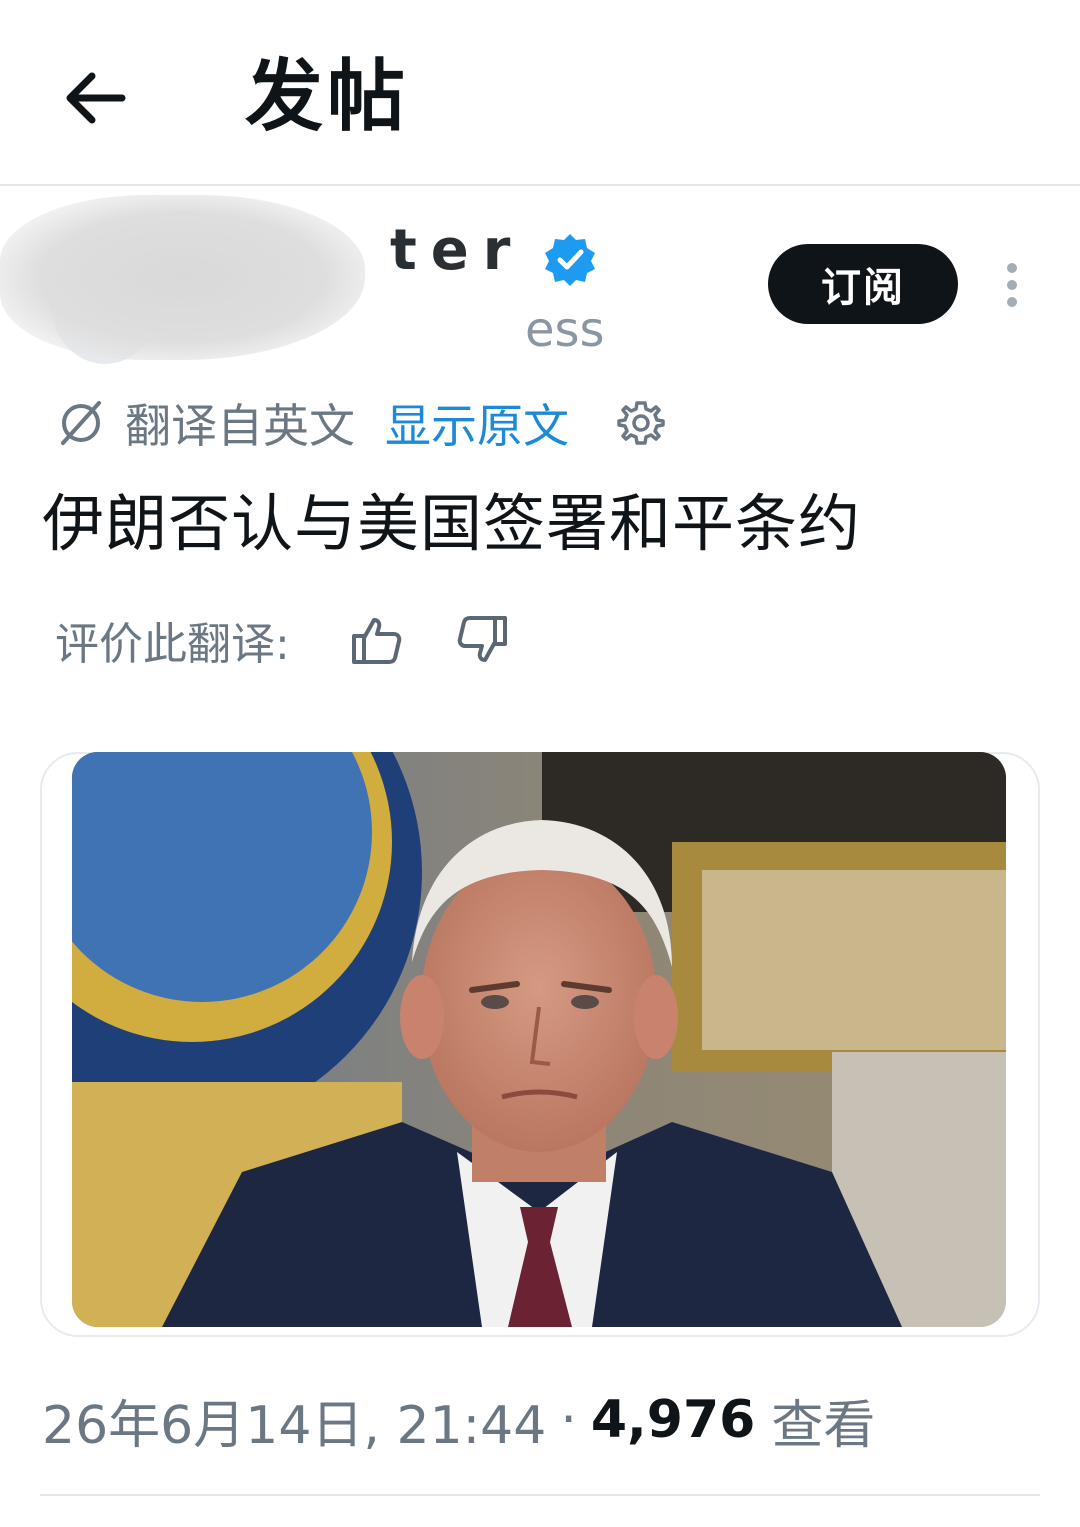 Image resolution: width=1080 pixels, height=1527 pixels. I want to click on author-name: ter, so click(457, 251).